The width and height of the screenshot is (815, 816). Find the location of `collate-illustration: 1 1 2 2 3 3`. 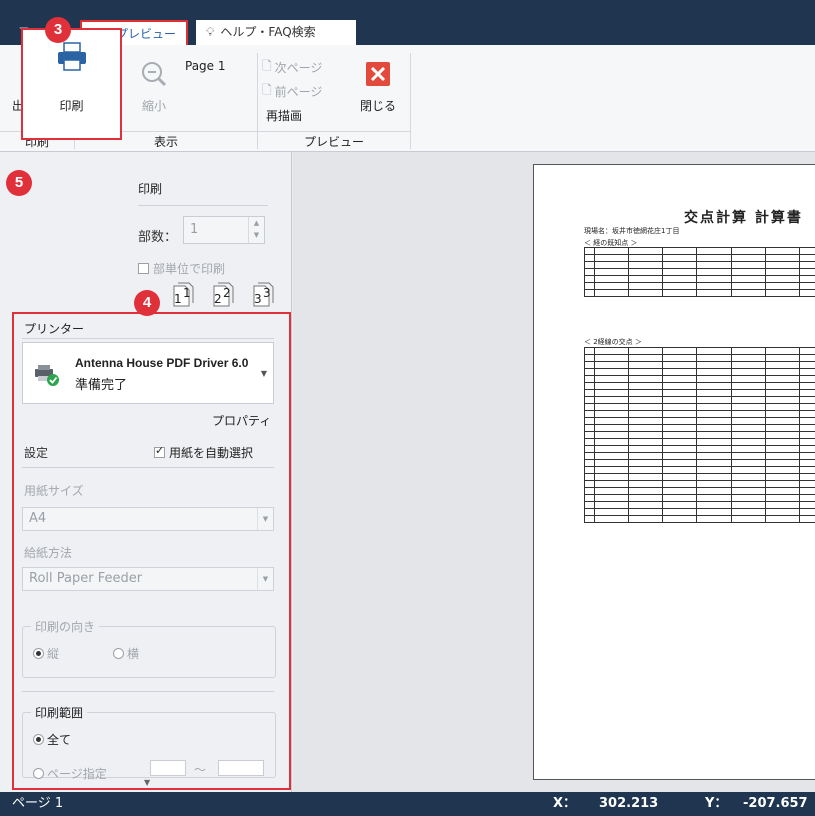

collate-illustration: 1 1 2 2 3 3 is located at coordinates (223, 295).